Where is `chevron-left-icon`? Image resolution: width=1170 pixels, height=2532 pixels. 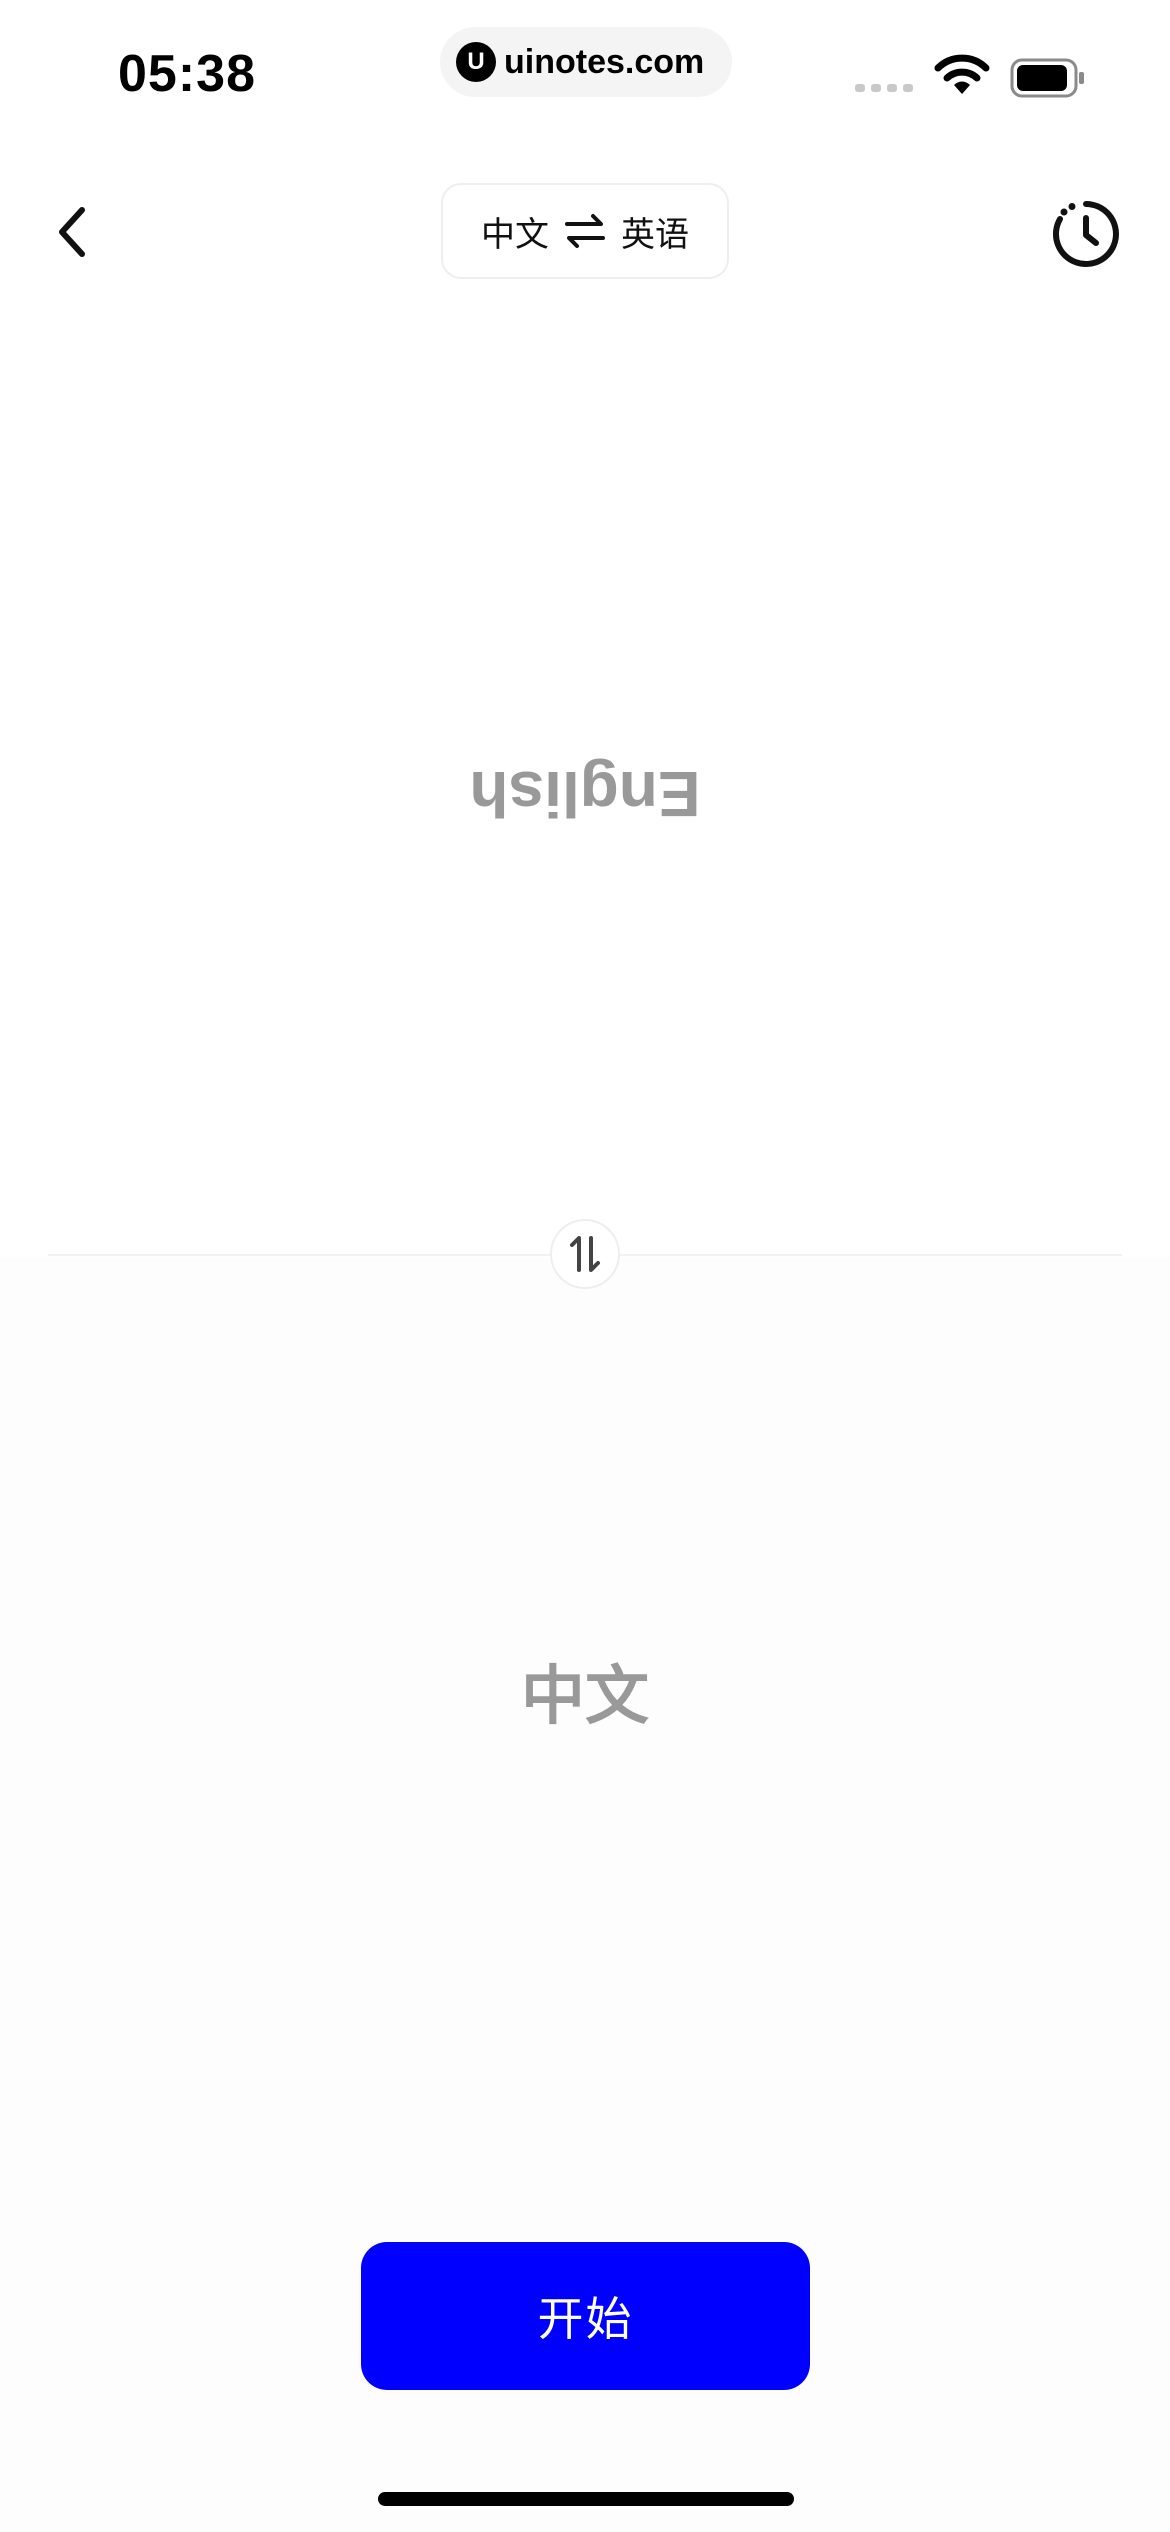
chevron-left-icon is located at coordinates (72, 232).